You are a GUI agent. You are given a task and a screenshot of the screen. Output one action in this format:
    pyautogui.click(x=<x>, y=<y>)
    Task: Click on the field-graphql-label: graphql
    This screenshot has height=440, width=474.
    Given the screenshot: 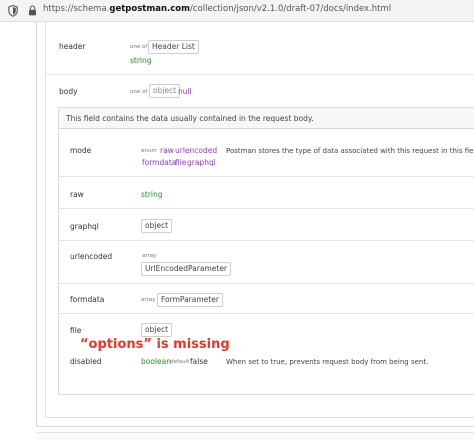 What is the action you would take?
    pyautogui.click(x=84, y=226)
    